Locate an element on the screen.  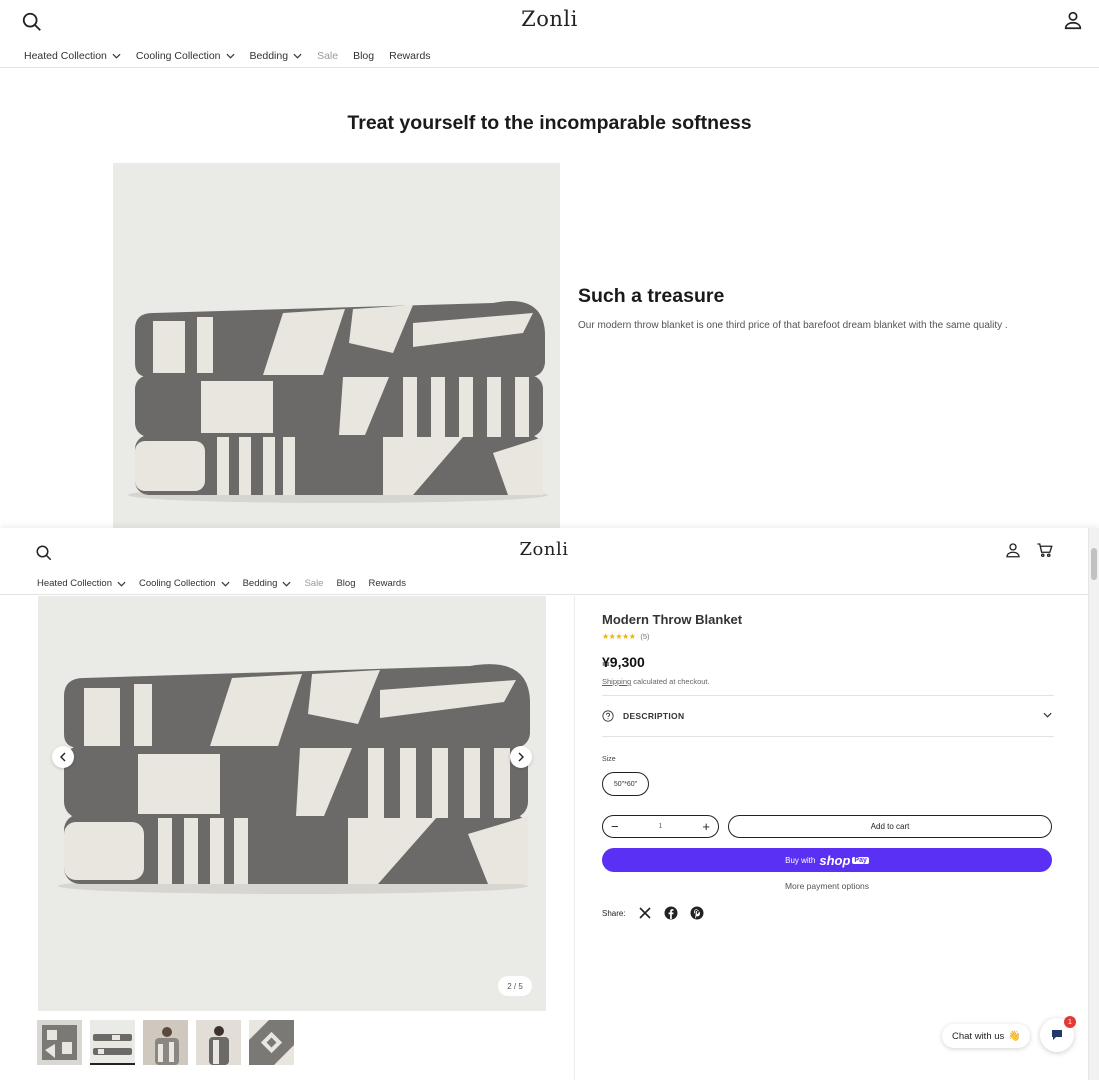
chevron-right-icon is located at coordinates (521, 757).